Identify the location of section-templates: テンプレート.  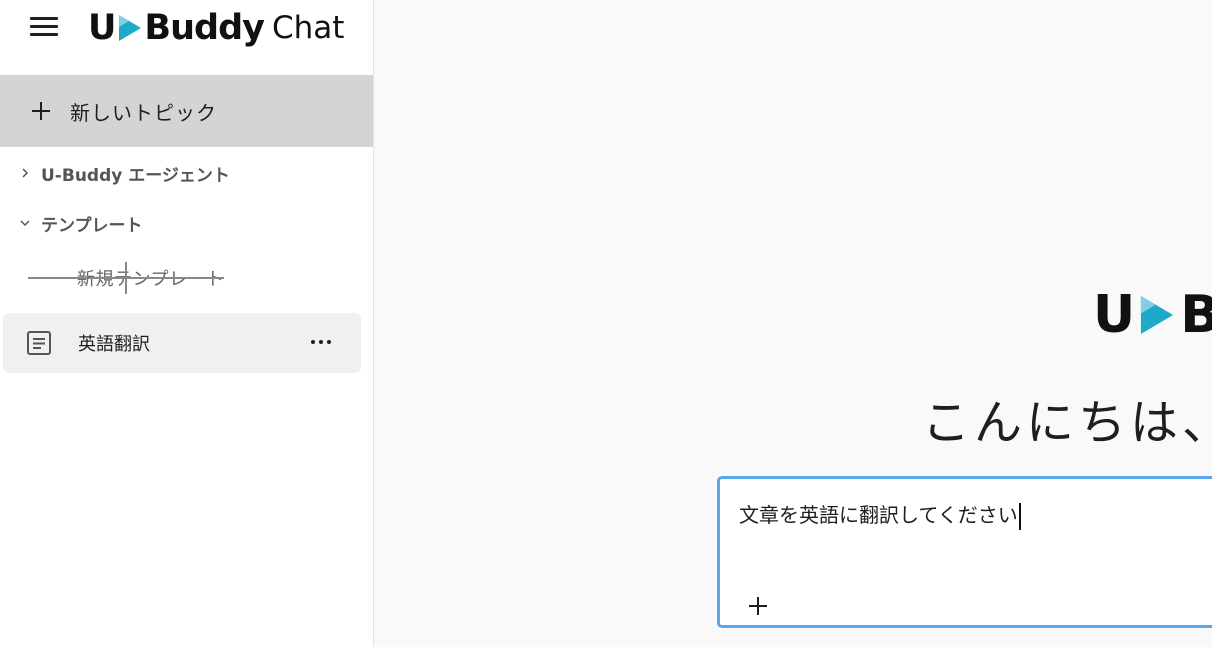
(80, 223).